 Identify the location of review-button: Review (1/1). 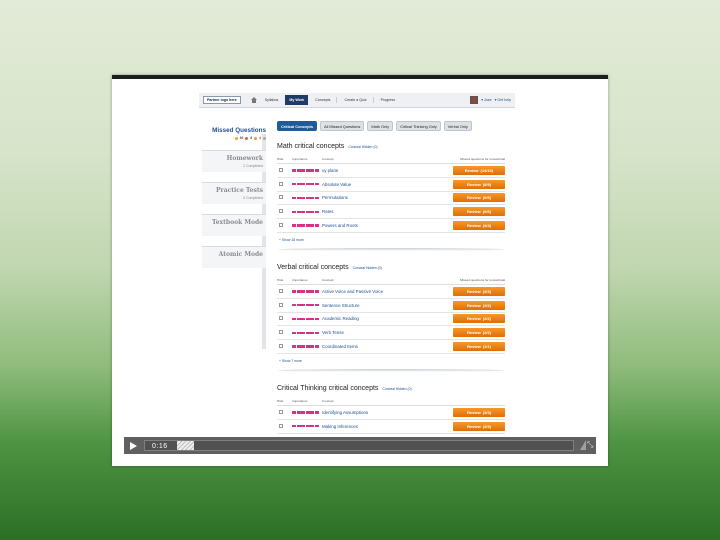
(479, 347).